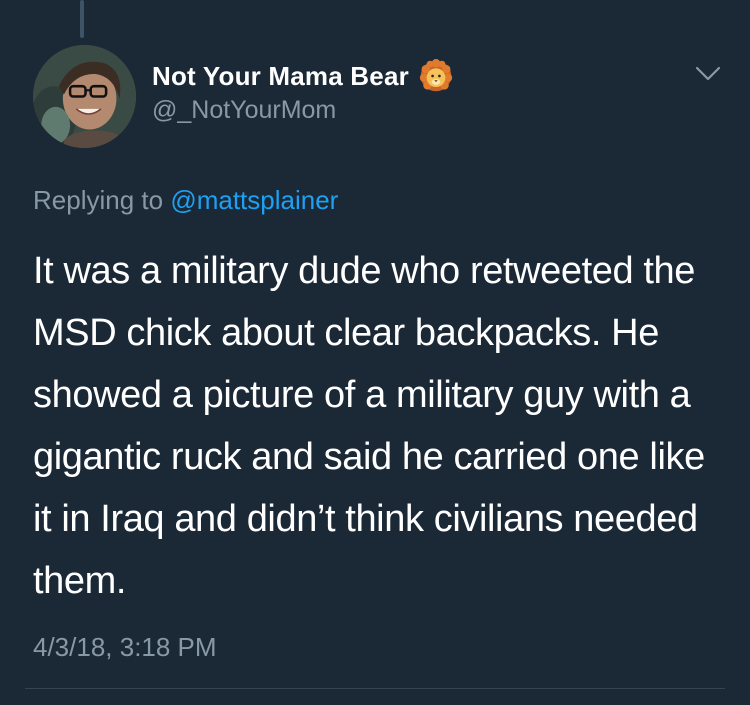 This screenshot has width=750, height=705. I want to click on tweet-timestamp: 4/3/18, 3:18 PM, so click(125, 647).